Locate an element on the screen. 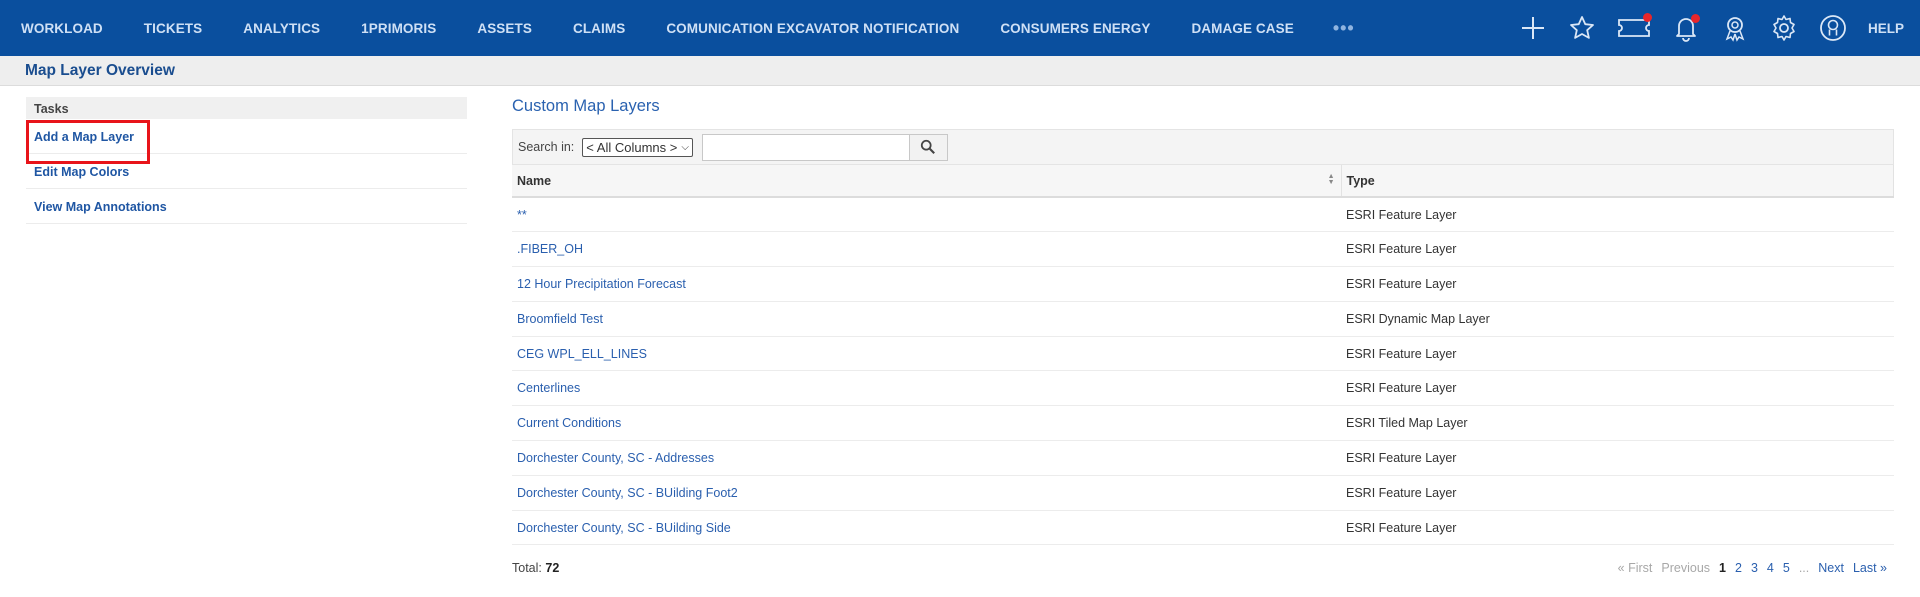 The image size is (1920, 597). nav-item-damage-case: DAMAGE CASE is located at coordinates (1242, 28).